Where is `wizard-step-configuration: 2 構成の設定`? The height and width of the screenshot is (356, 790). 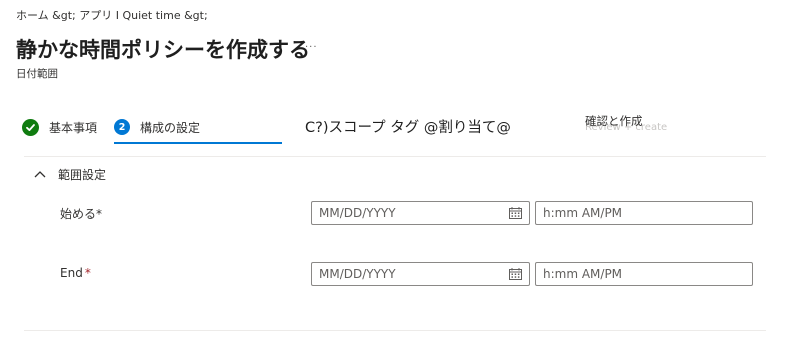 wizard-step-configuration: 2 構成の設定 is located at coordinates (157, 127).